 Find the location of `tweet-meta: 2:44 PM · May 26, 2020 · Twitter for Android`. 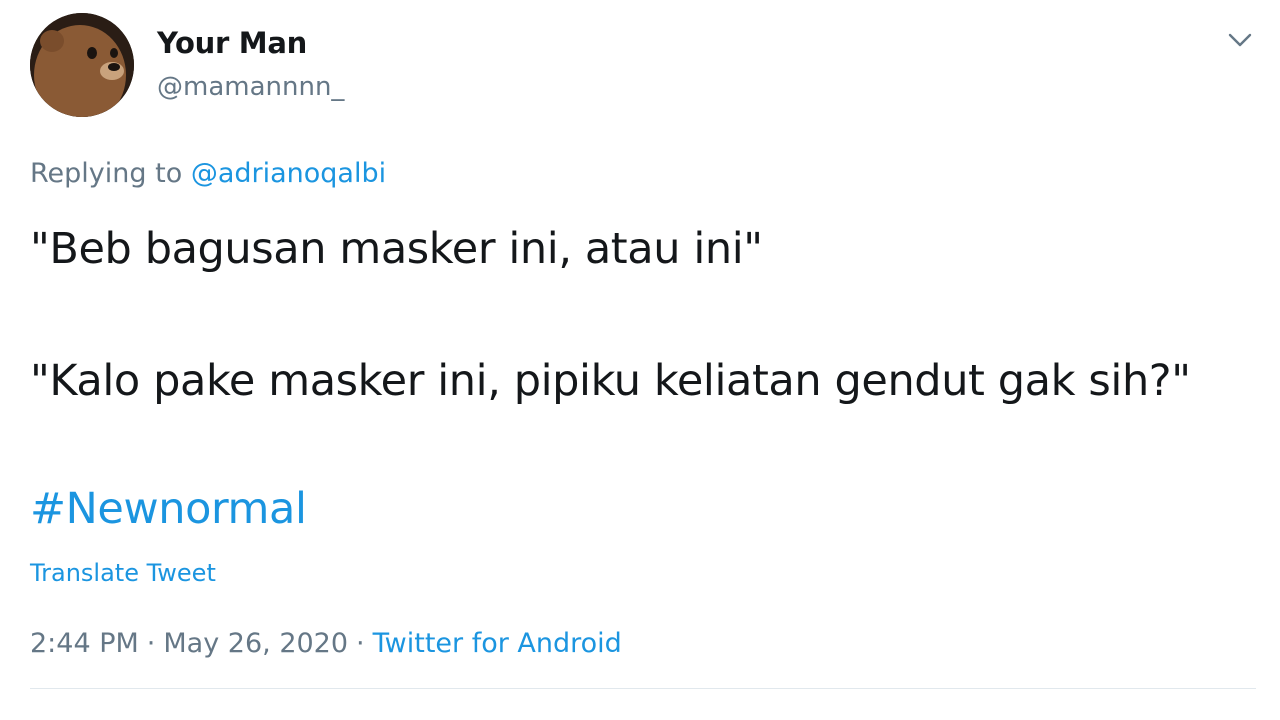

tweet-meta: 2:44 PM · May 26, 2020 · Twitter for Android is located at coordinates (326, 643).